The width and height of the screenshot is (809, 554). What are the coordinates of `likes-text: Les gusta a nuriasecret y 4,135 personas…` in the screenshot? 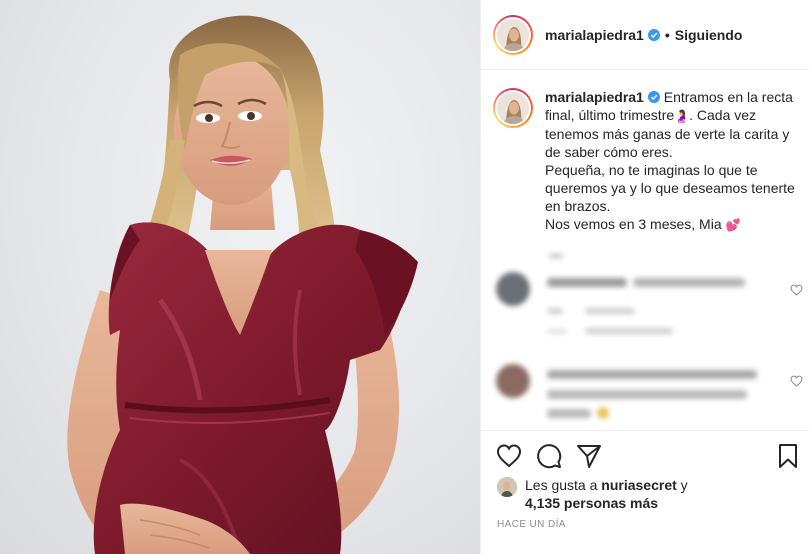 It's located at (606, 494).